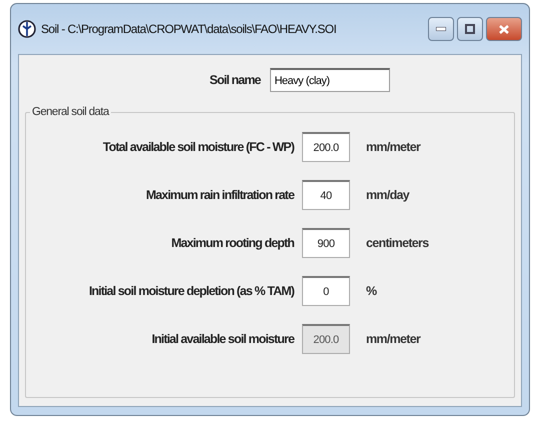  I want to click on unit-label: mm/day, so click(387, 195).